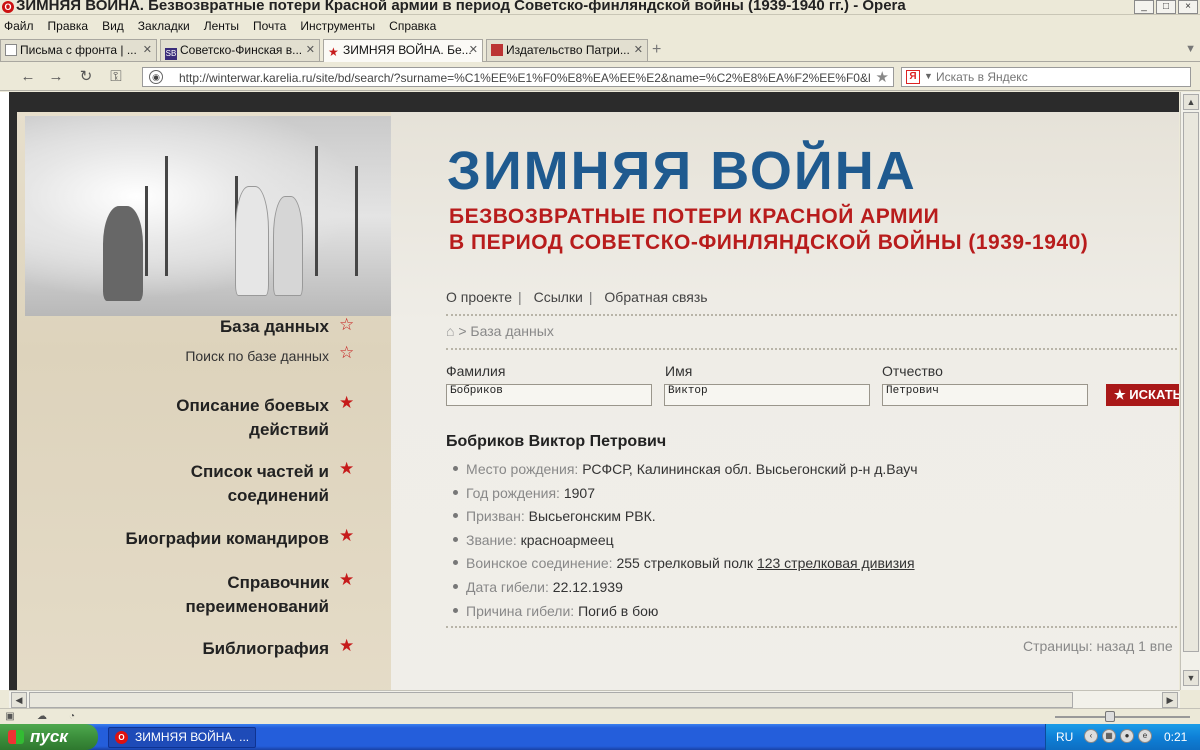 The width and height of the screenshot is (1200, 750). Describe the element at coordinates (412, 26) in the screenshot. I see `menu-help: Справка` at that location.